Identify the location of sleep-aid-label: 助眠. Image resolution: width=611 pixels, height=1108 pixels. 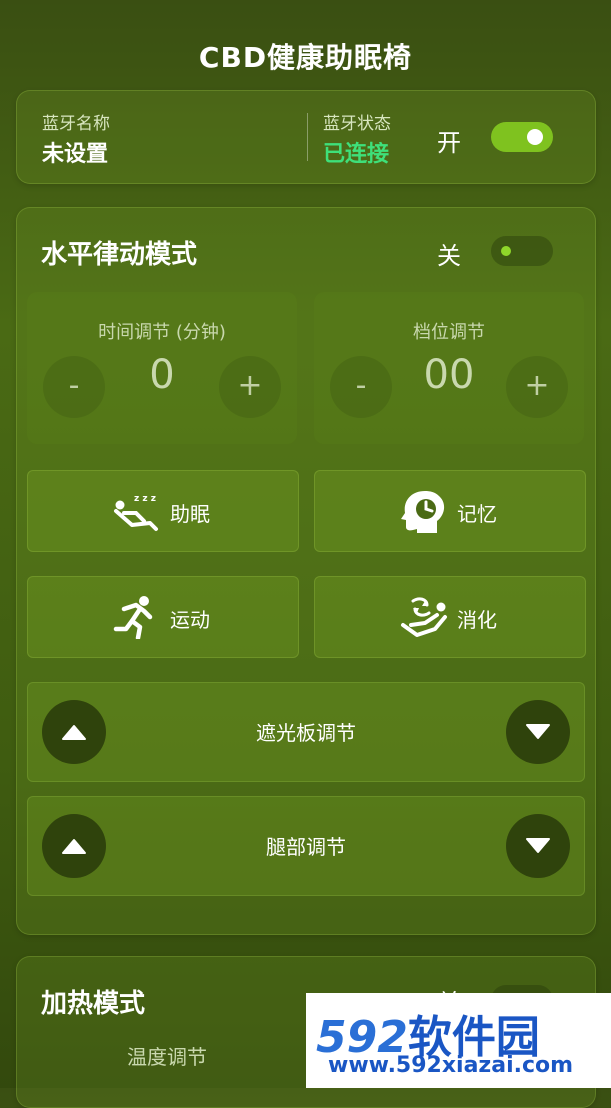
(190, 514).